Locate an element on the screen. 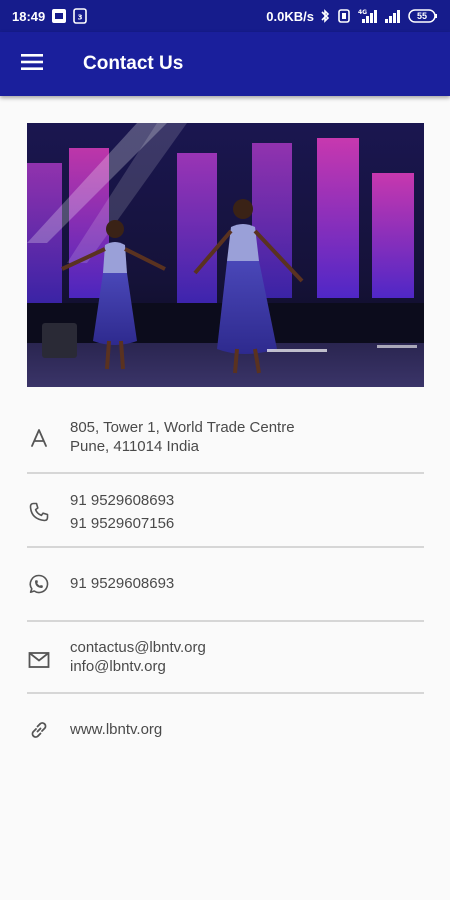  battery-level: 55 is located at coordinates (421, 16).